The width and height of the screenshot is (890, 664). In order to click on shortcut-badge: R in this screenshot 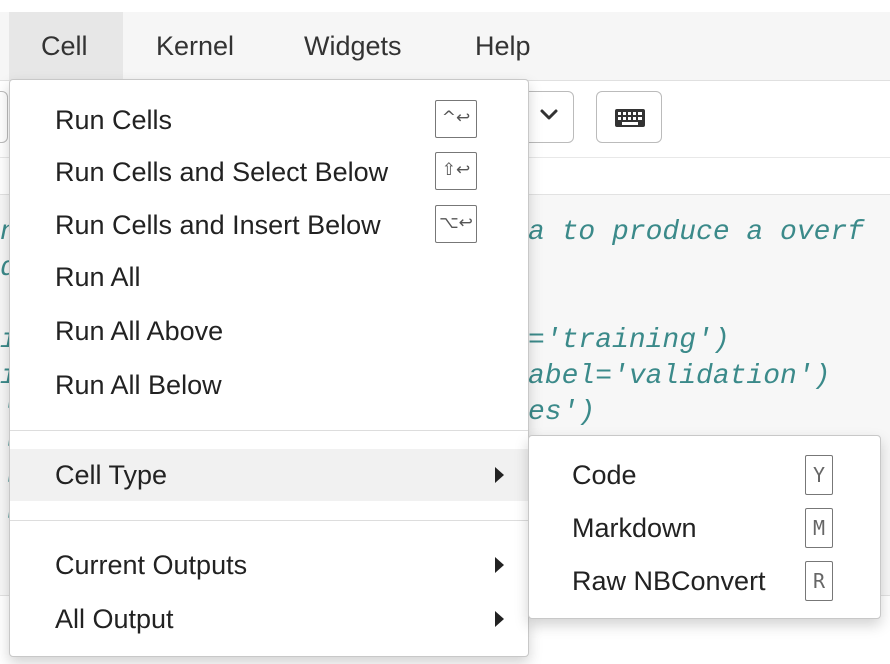, I will do `click(819, 581)`.